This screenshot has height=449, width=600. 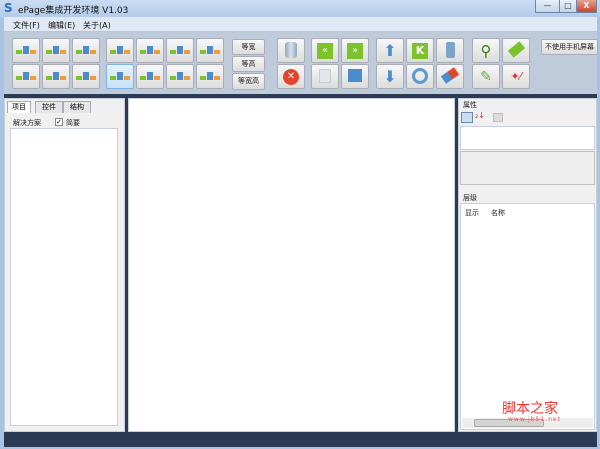 What do you see at coordinates (586, 6) in the screenshot?
I see `close-button: X` at bounding box center [586, 6].